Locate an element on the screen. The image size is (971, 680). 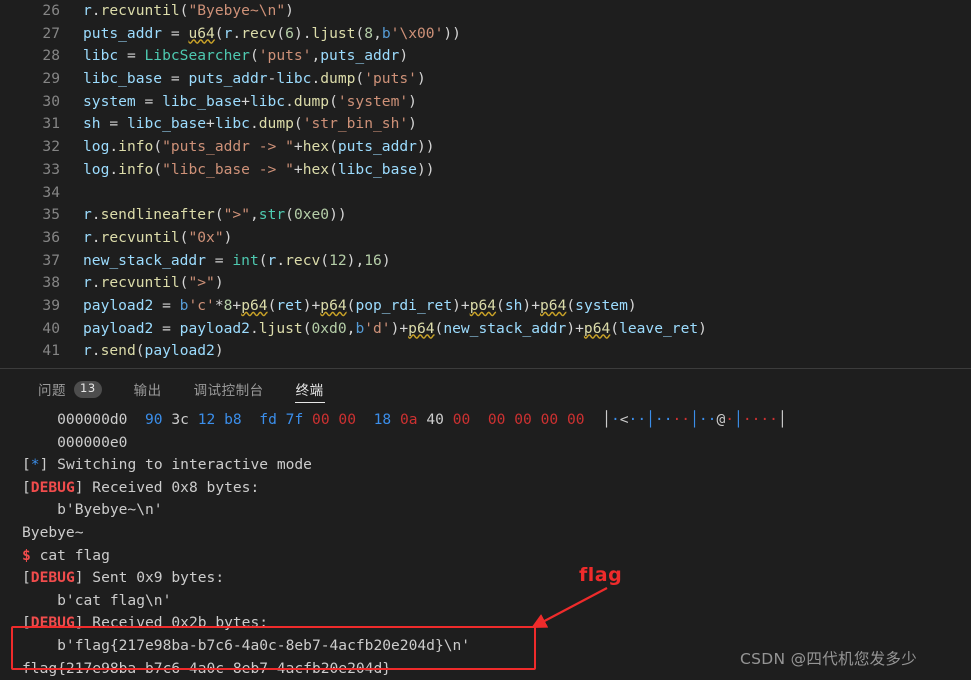
panel-tab-label: 输出 is located at coordinates (147, 391).